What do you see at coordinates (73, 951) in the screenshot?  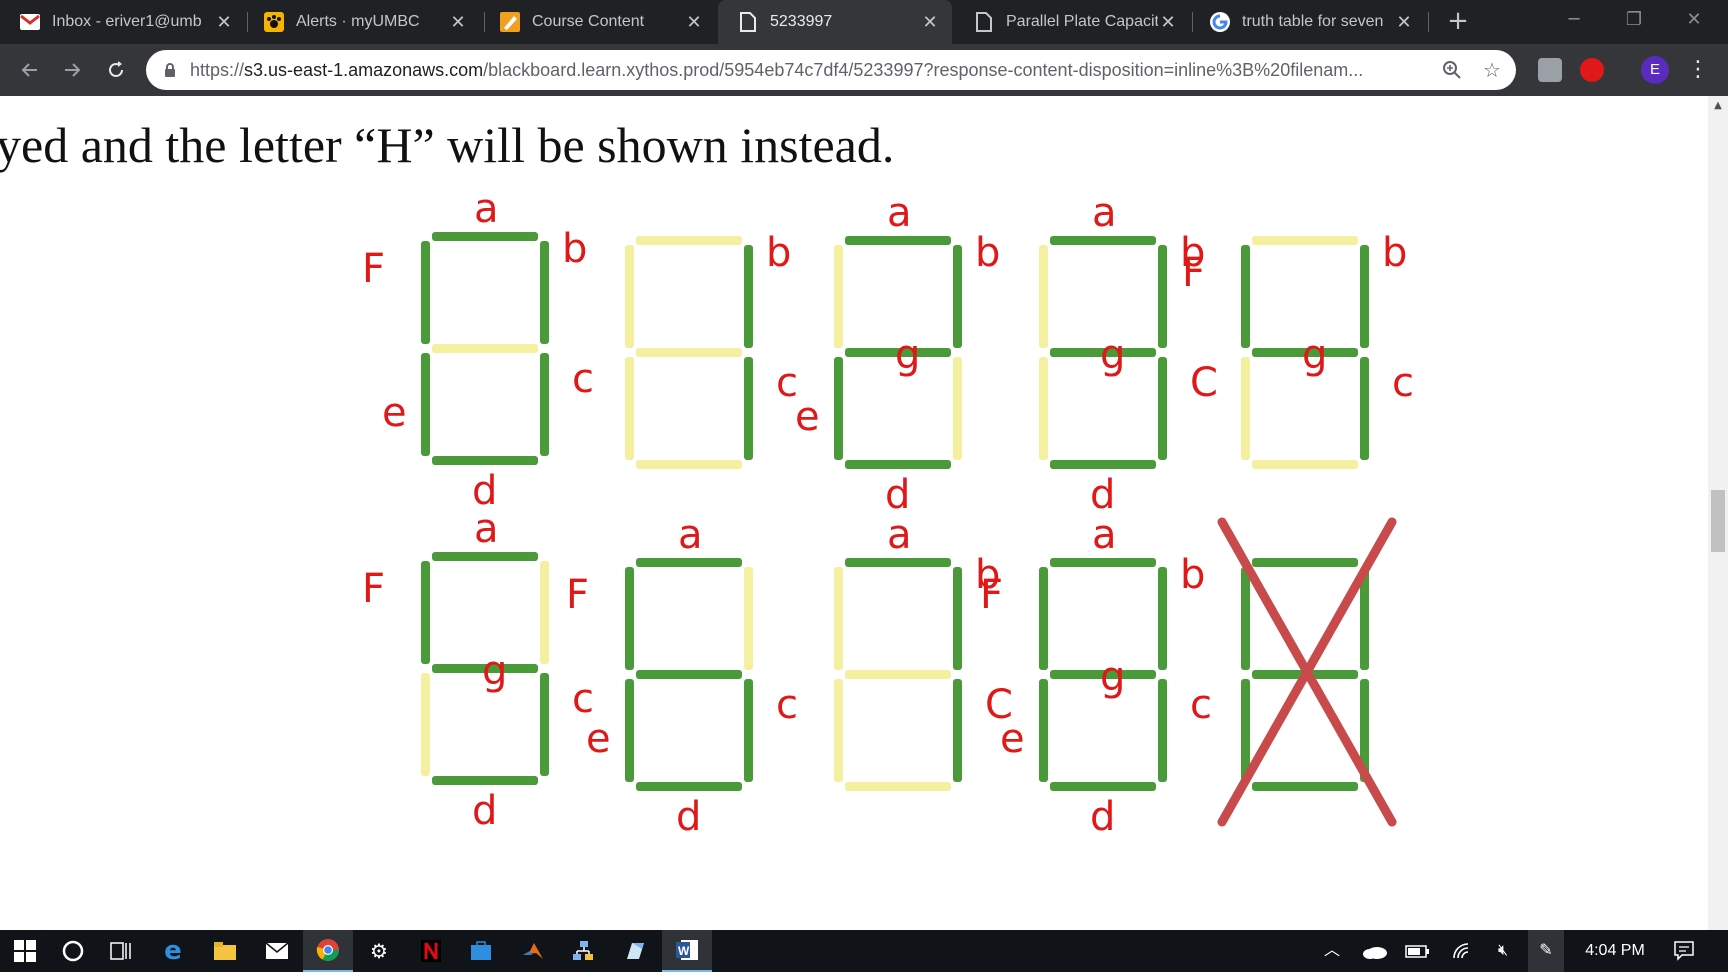 I see `cortana-circle-icon` at bounding box center [73, 951].